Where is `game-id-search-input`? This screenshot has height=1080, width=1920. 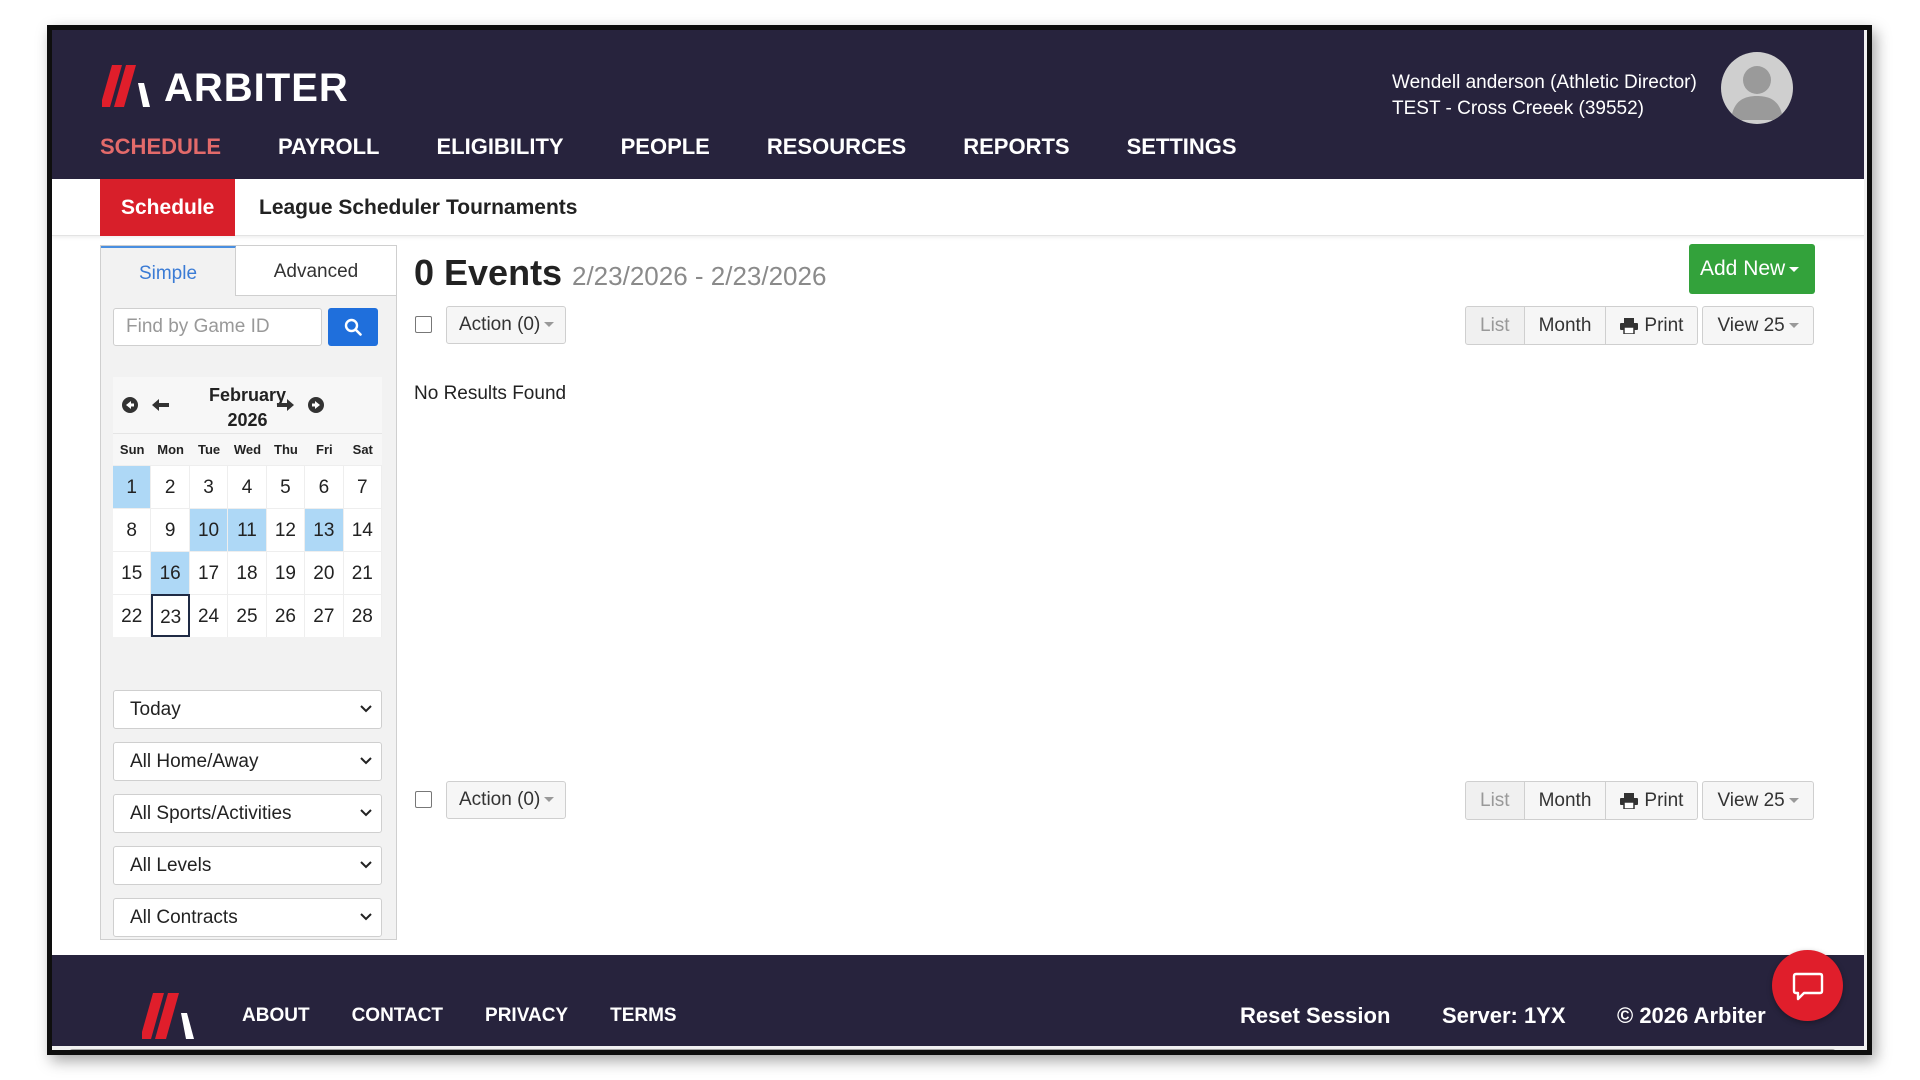 game-id-search-input is located at coordinates (217, 327).